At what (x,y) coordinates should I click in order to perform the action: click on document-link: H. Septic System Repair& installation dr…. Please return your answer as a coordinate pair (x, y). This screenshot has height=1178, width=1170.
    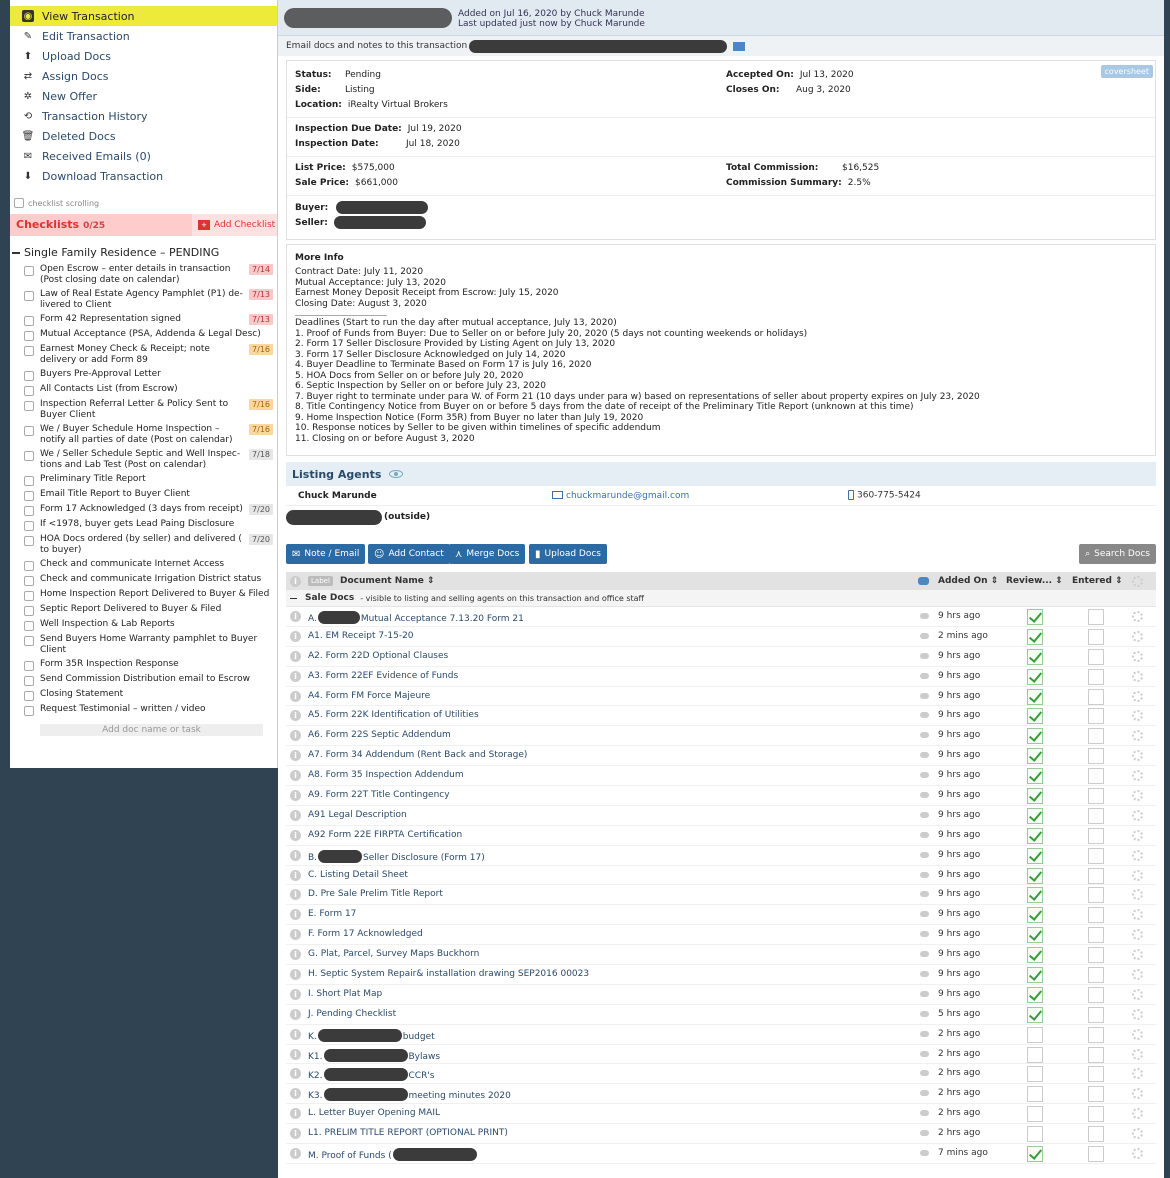
    Looking at the image, I should click on (448, 974).